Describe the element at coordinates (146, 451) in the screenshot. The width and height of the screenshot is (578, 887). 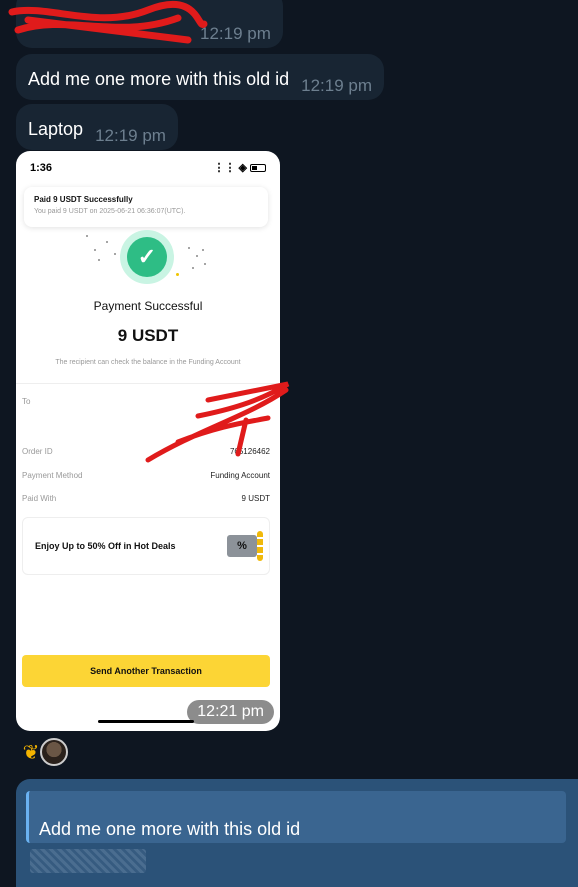
I see `detail-row-order-id: Order ID 765126462` at that location.